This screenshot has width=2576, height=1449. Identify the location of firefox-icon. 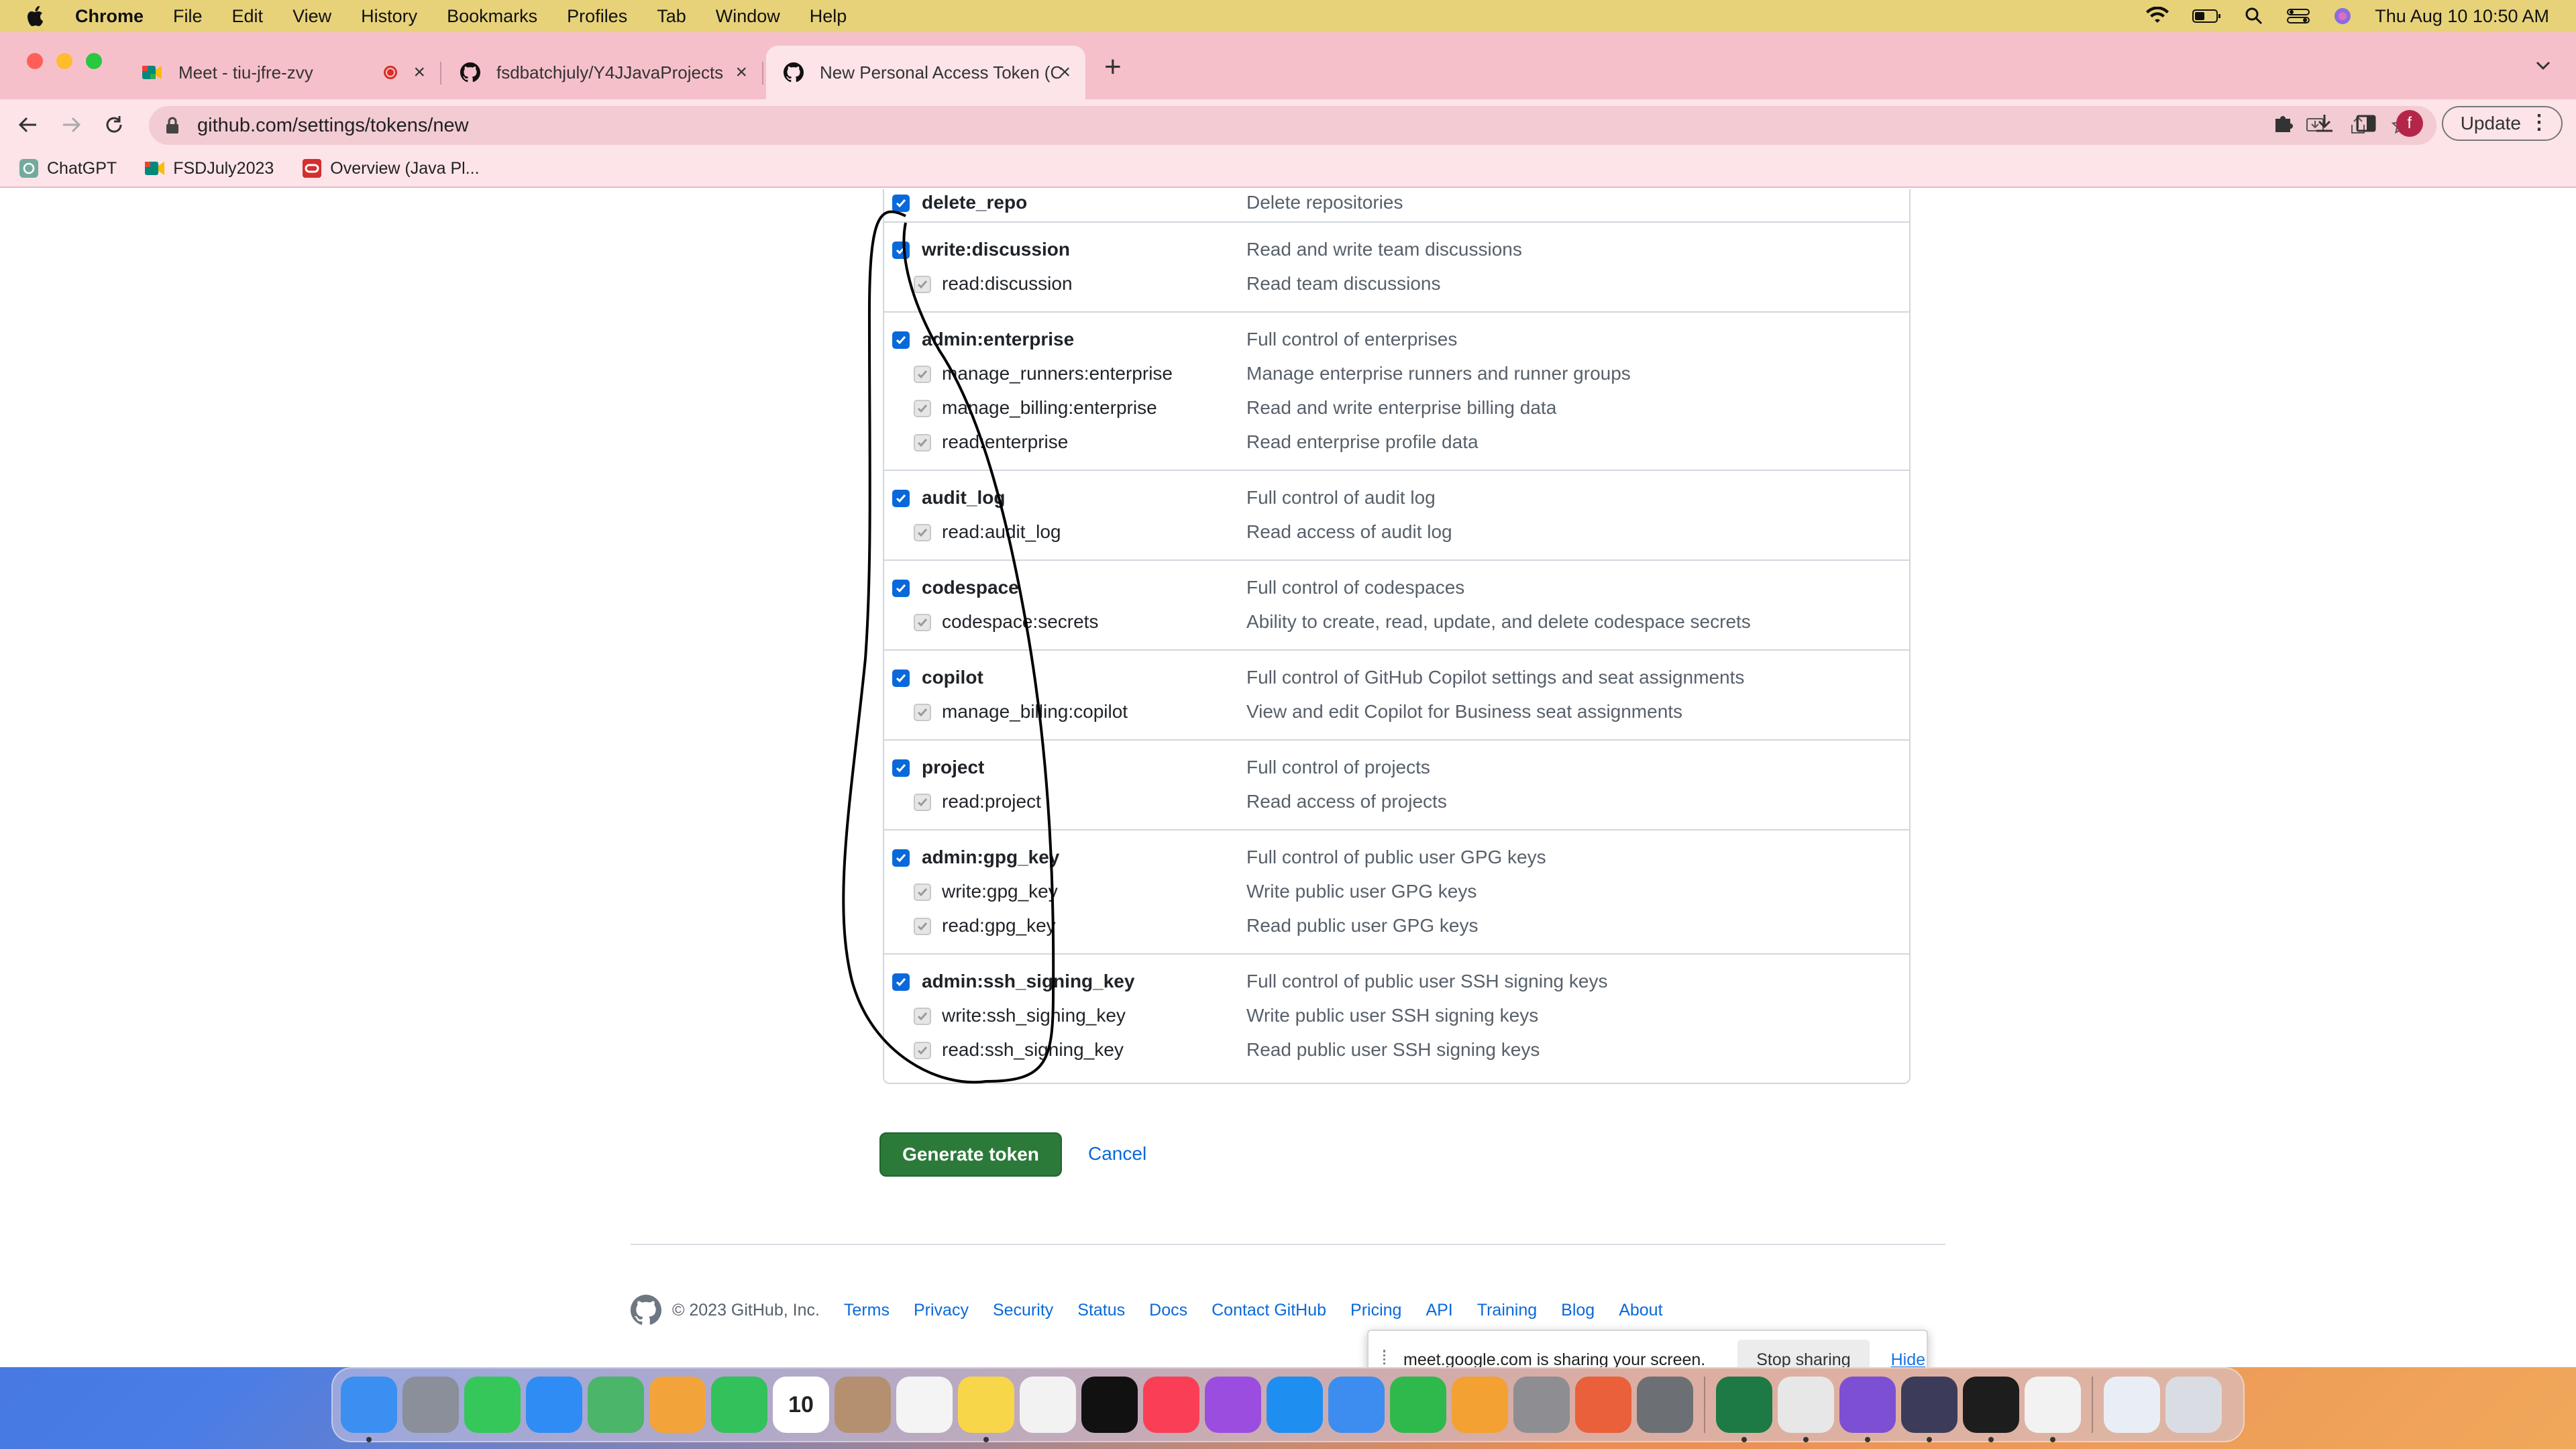
(1603, 1405).